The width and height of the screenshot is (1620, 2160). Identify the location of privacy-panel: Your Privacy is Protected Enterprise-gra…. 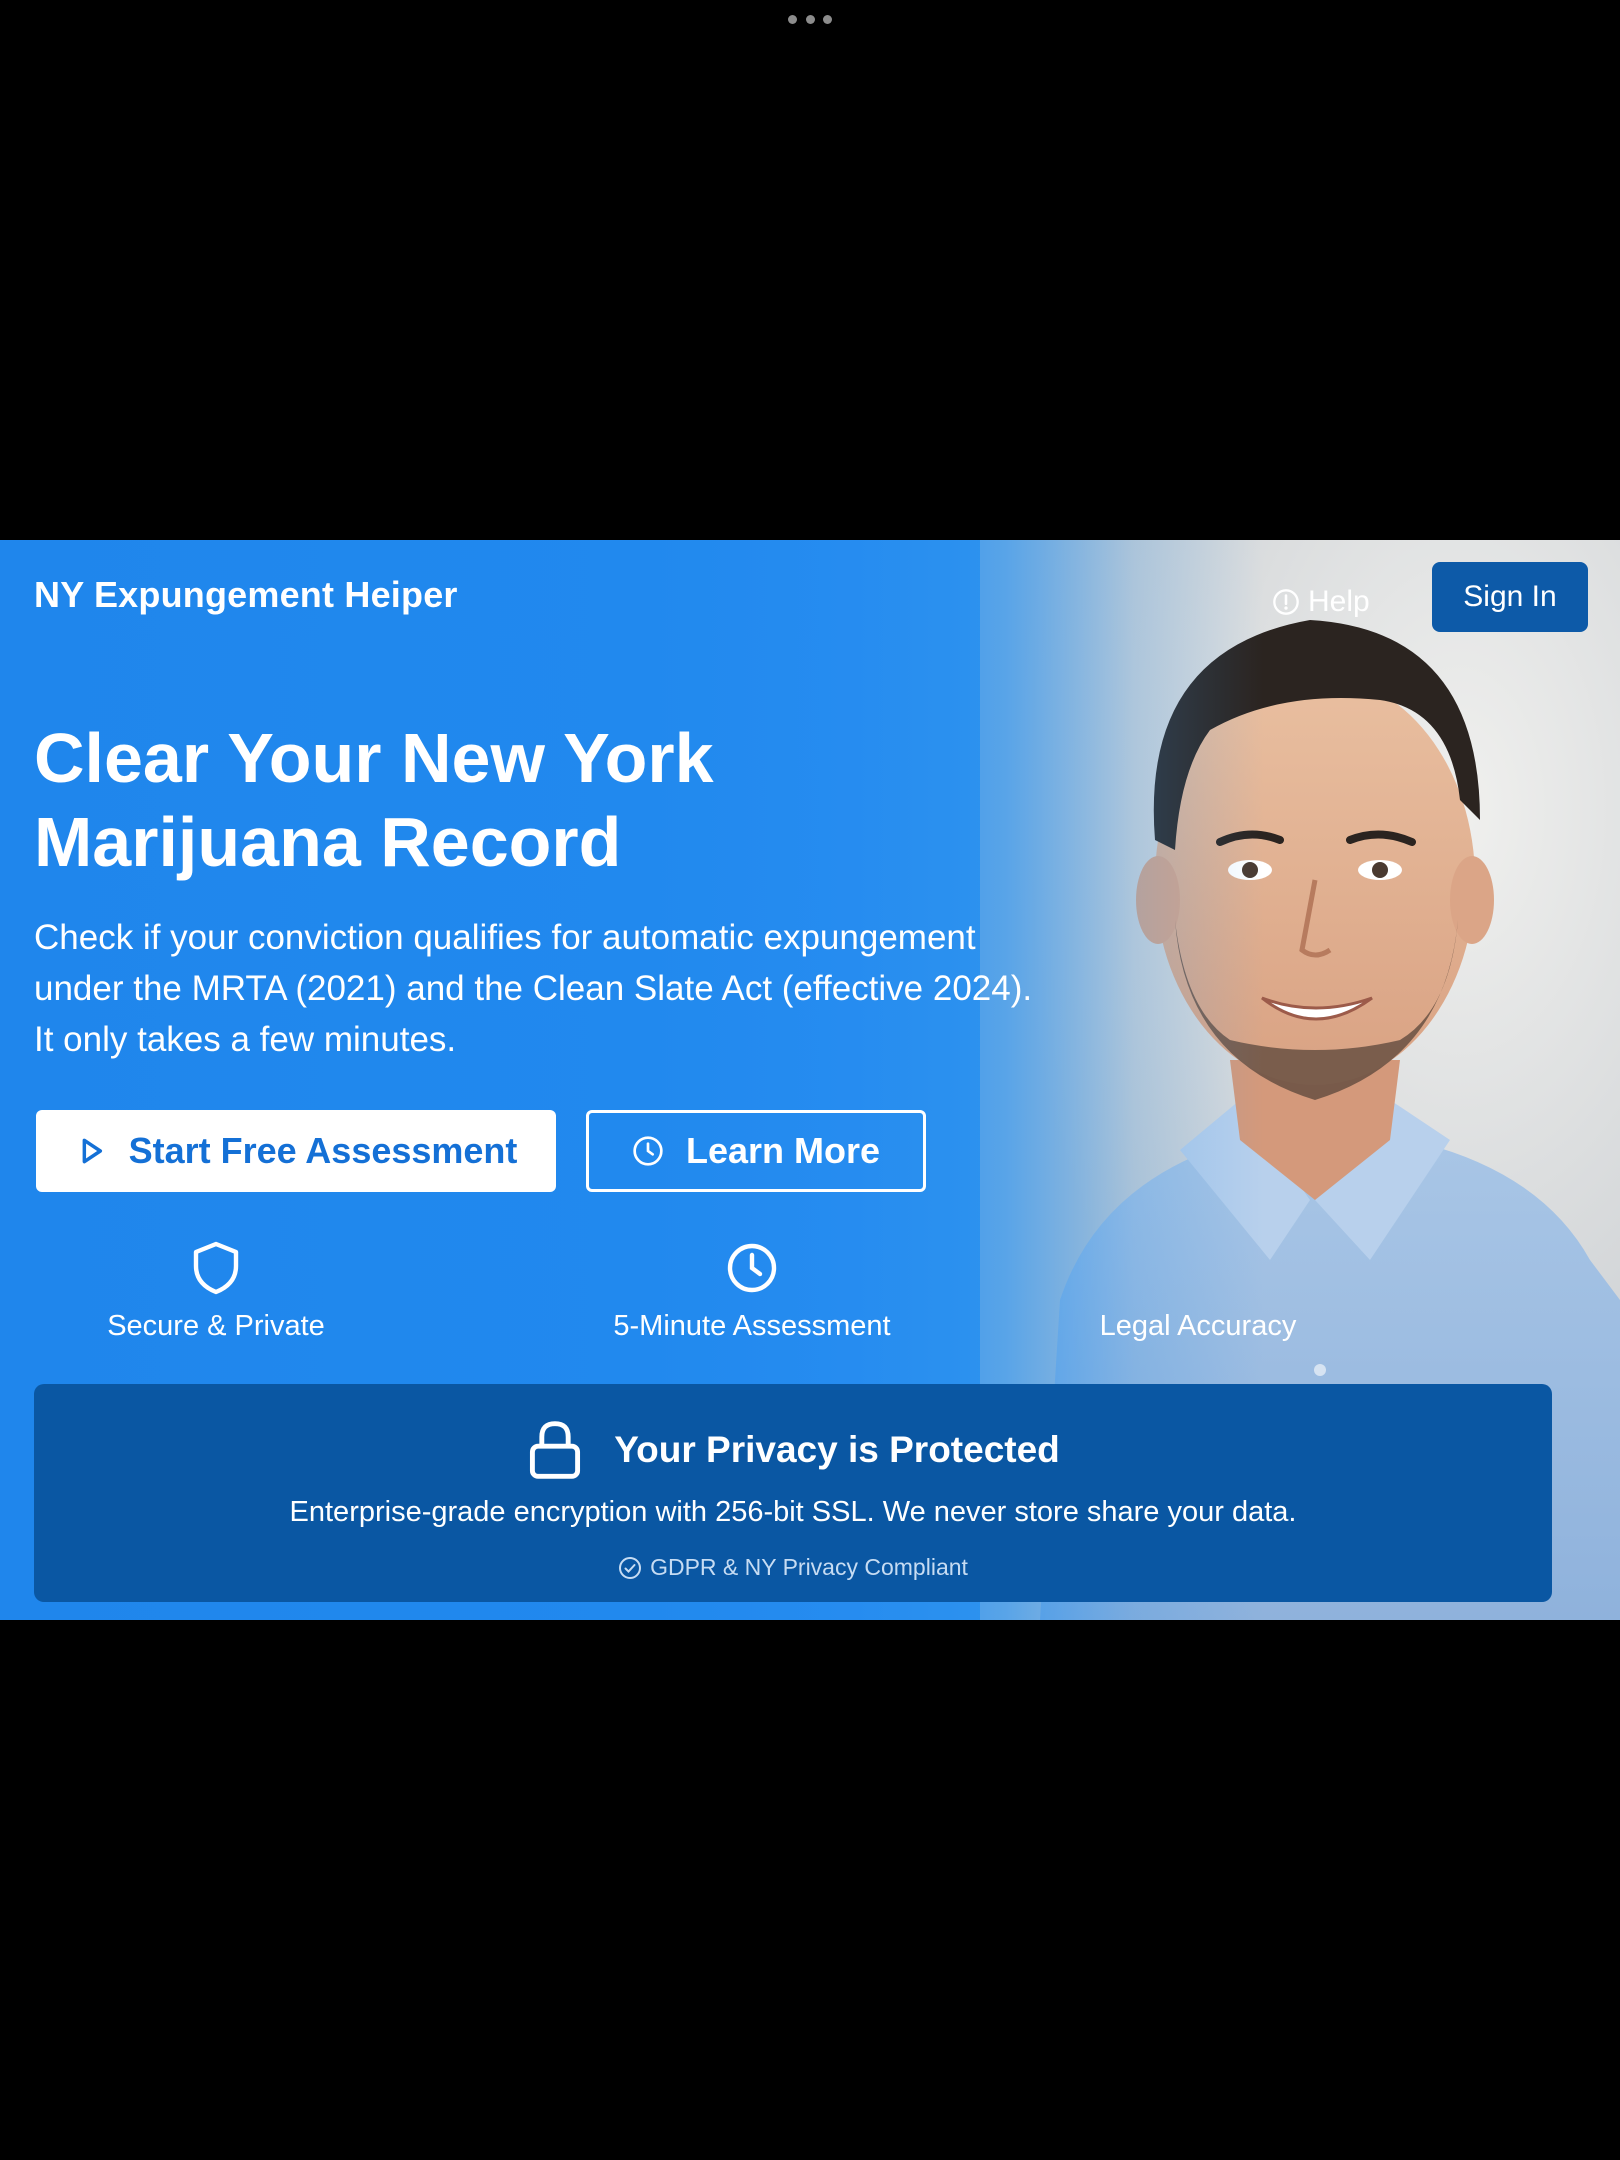
(793, 1493).